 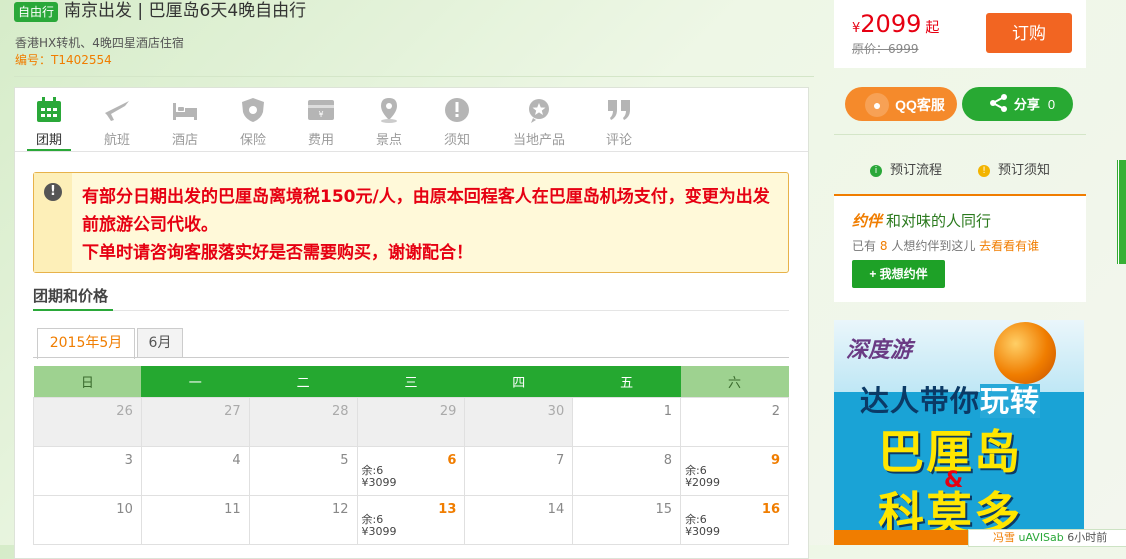 I want to click on find-companion-button: + 我想约伴, so click(x=898, y=274).